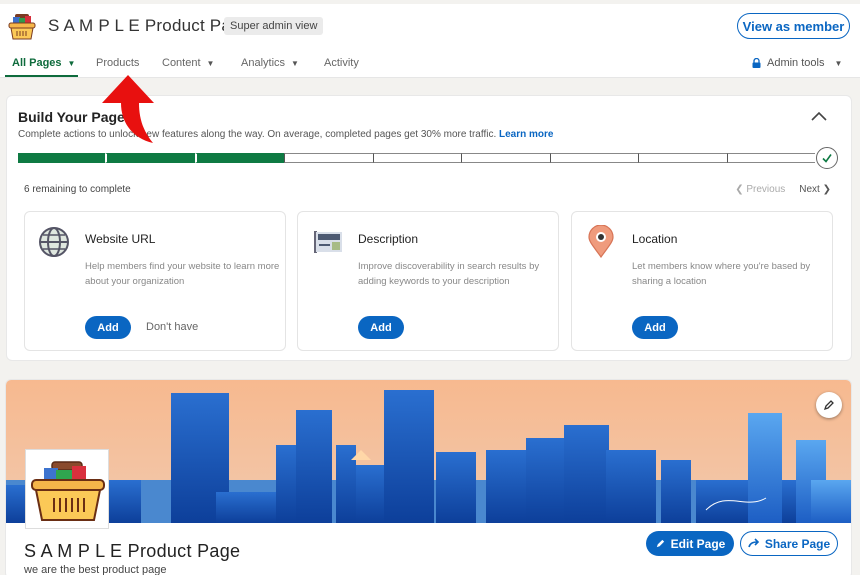 This screenshot has height=575, width=860. What do you see at coordinates (263, 63) in the screenshot?
I see `tab-label: Analytics` at bounding box center [263, 63].